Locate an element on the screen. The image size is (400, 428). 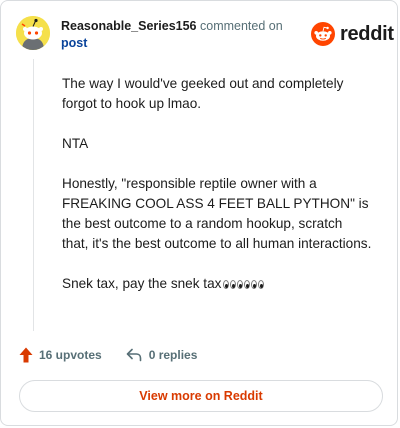
replies-button: 0 replies is located at coordinates (162, 355).